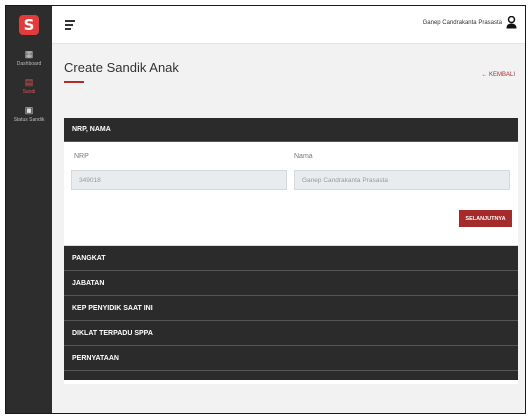 The width and height of the screenshot is (531, 419). Describe the element at coordinates (291, 375) in the screenshot. I see `card-footer` at that location.